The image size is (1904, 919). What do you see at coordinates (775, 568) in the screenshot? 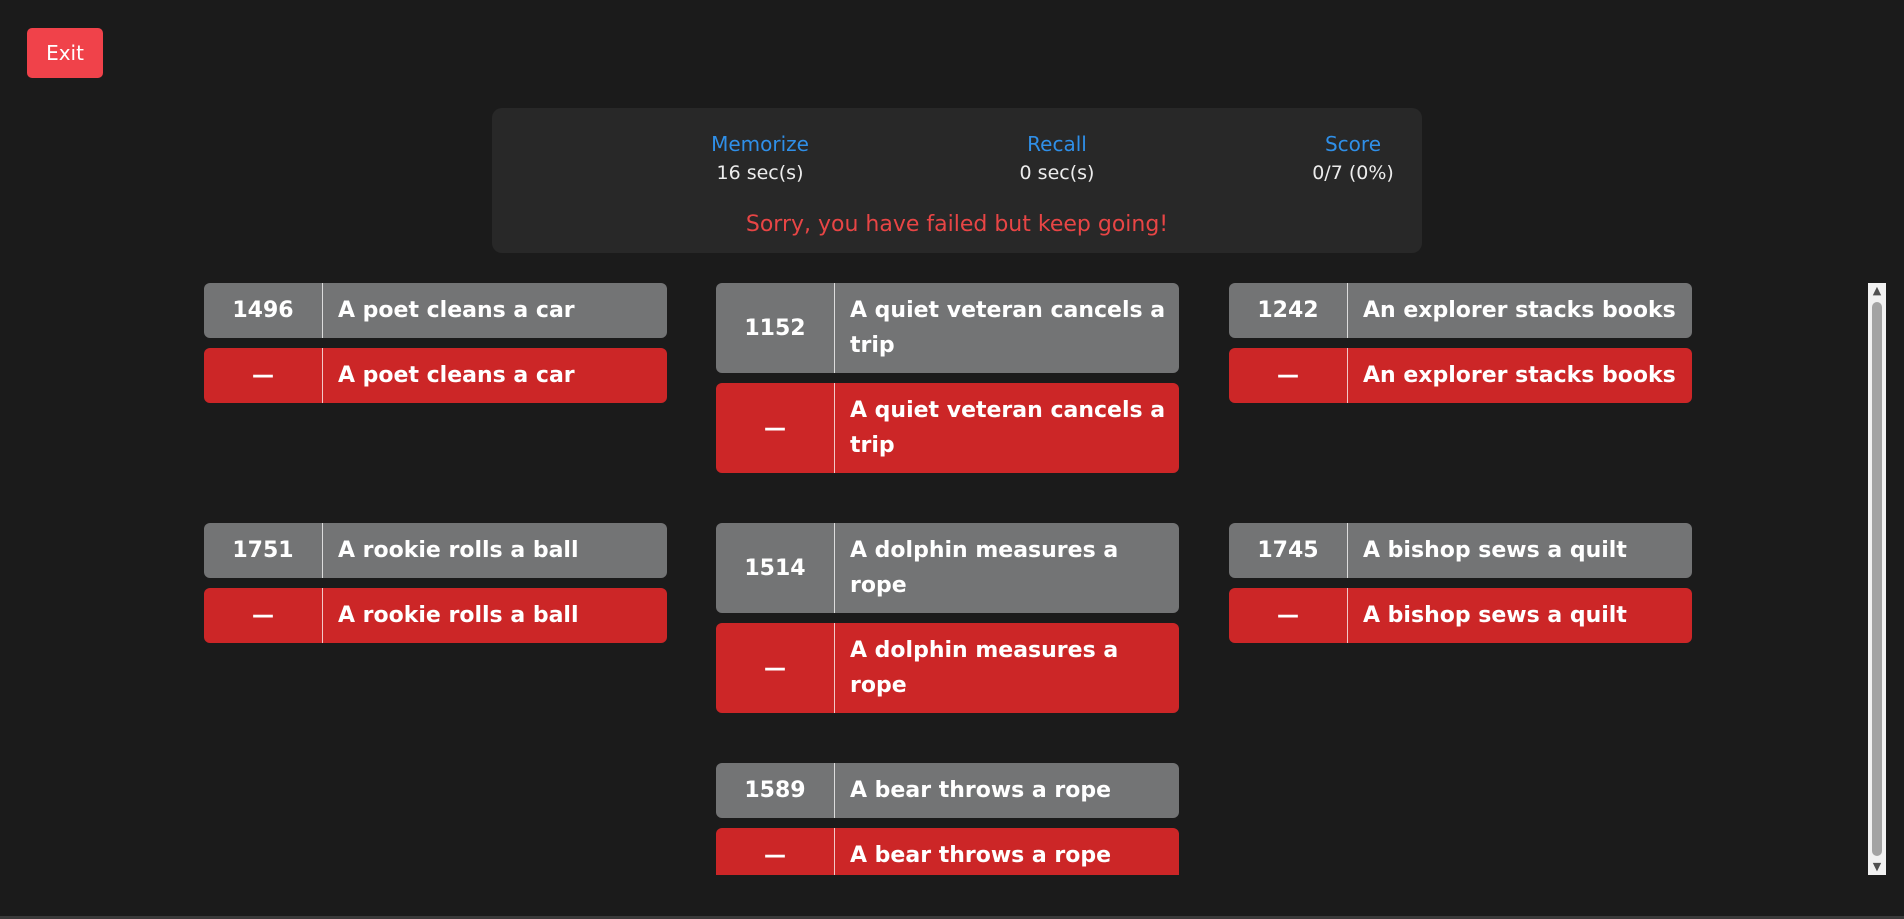
I see `prompt-number: 1514` at bounding box center [775, 568].